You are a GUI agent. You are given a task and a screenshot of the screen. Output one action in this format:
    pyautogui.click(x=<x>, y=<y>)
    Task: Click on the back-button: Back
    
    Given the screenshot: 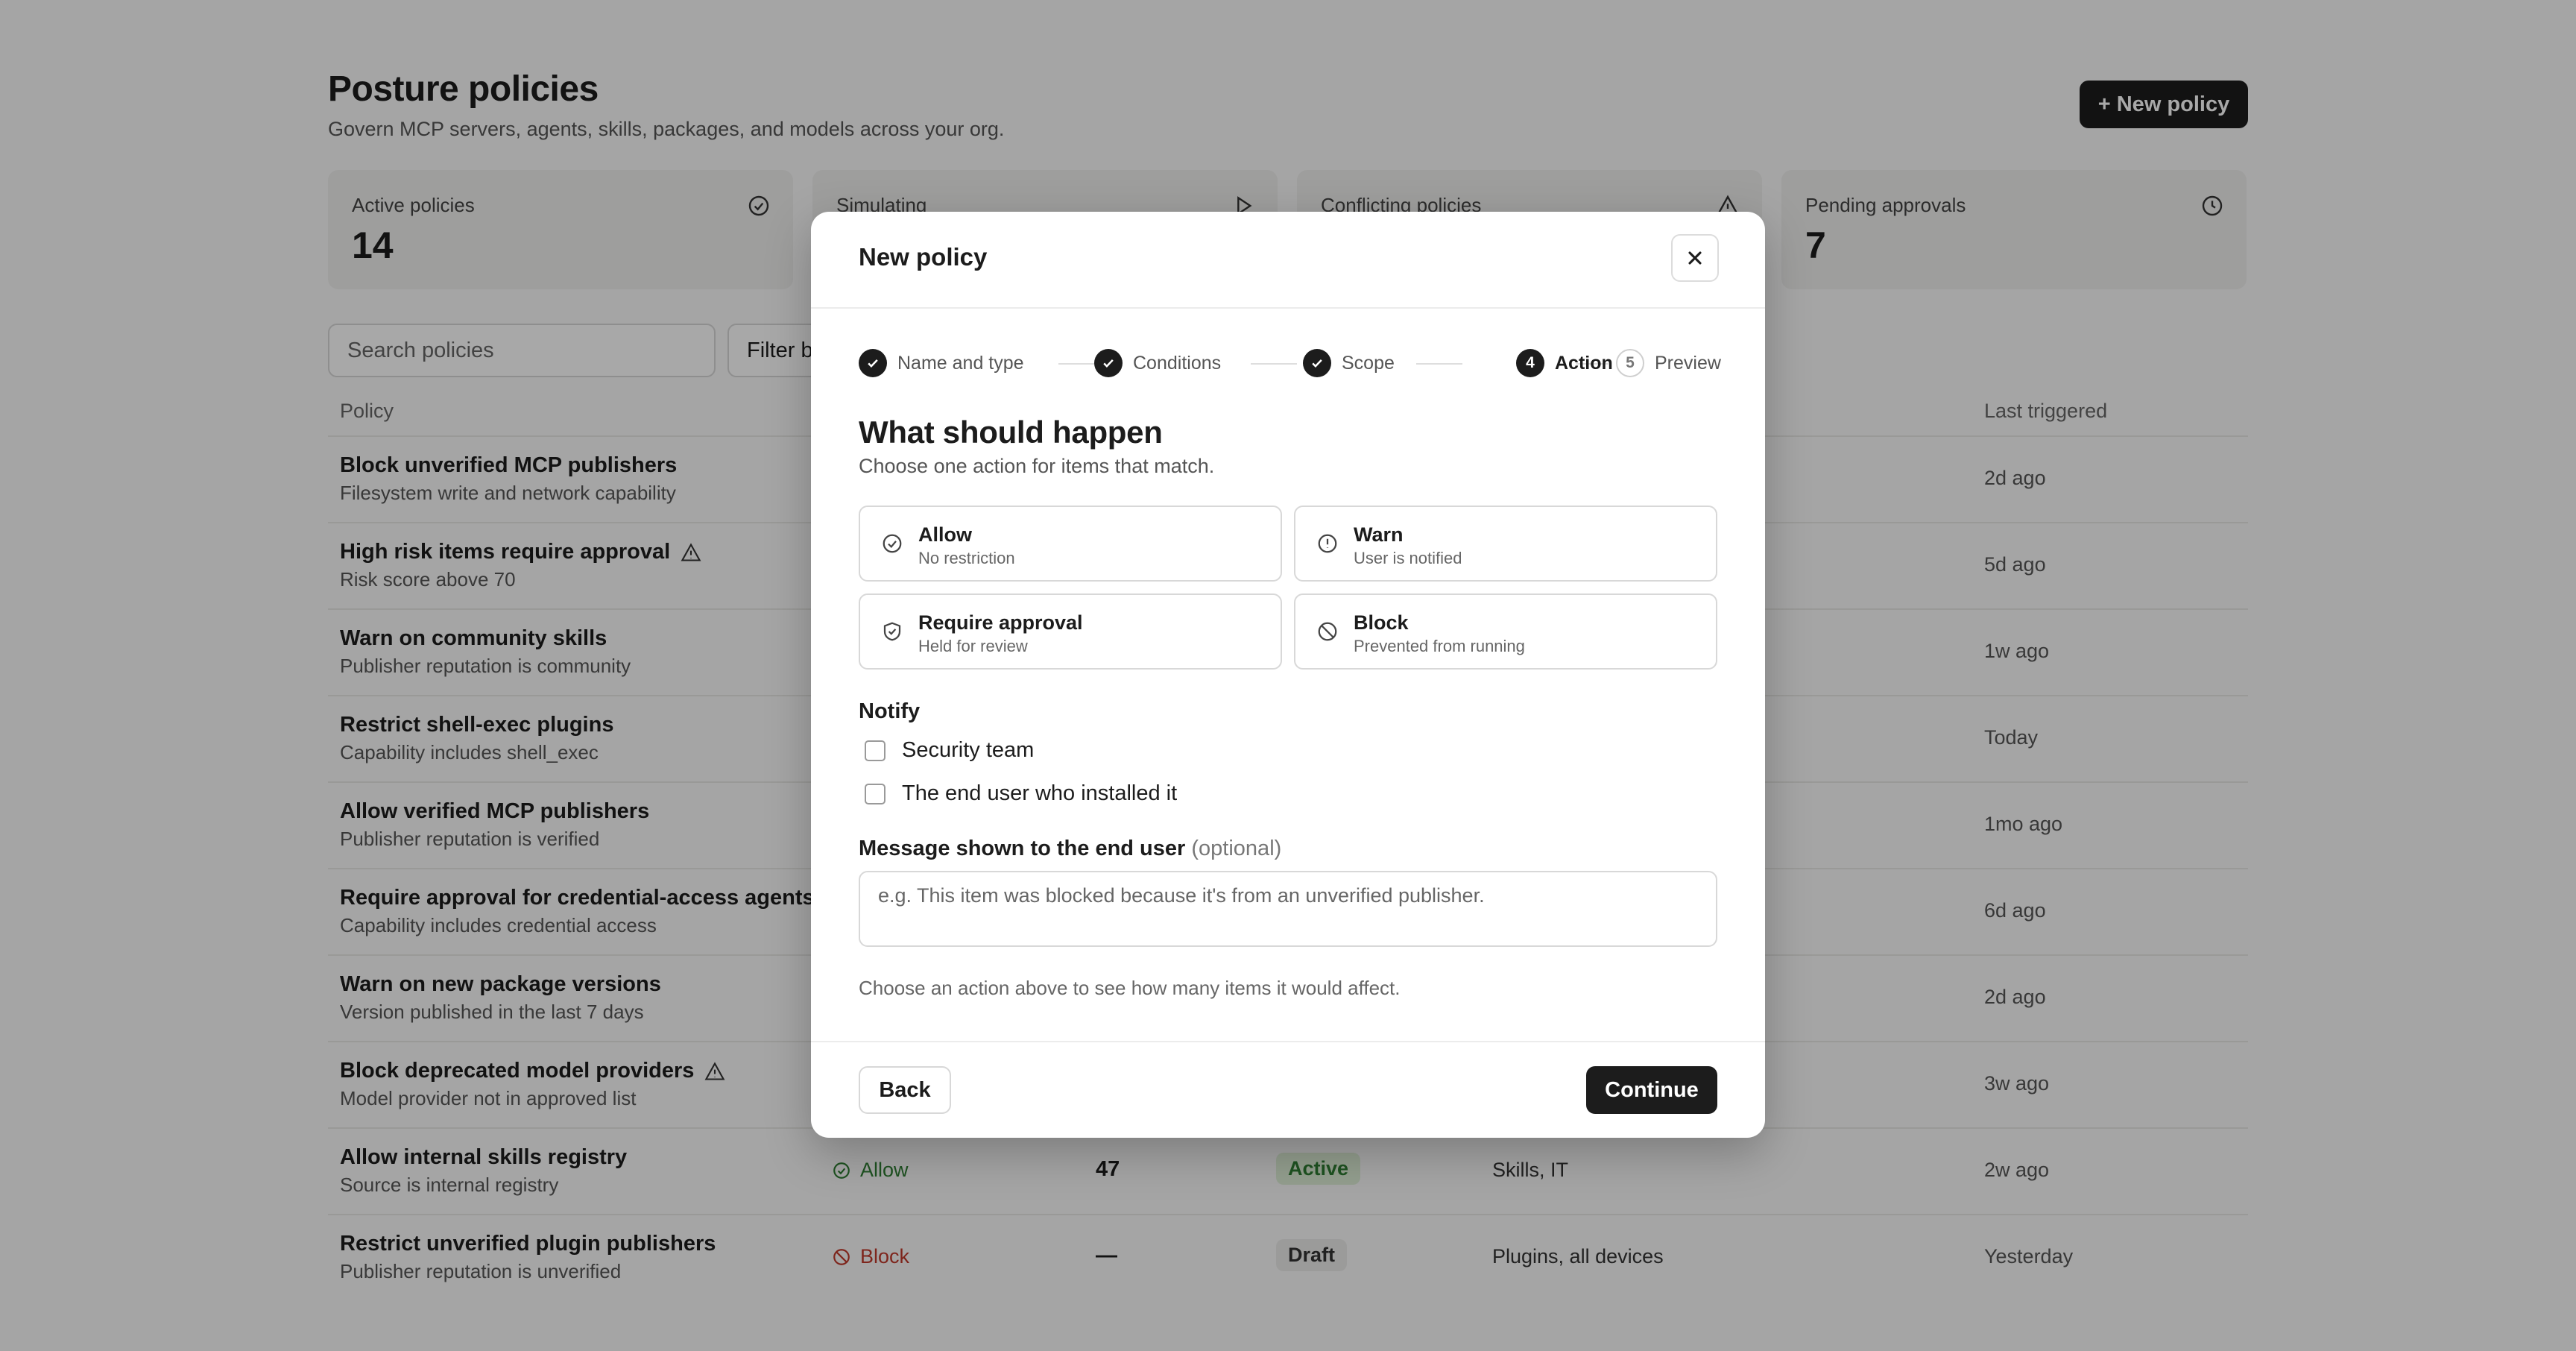 What is the action you would take?
    pyautogui.click(x=905, y=1090)
    